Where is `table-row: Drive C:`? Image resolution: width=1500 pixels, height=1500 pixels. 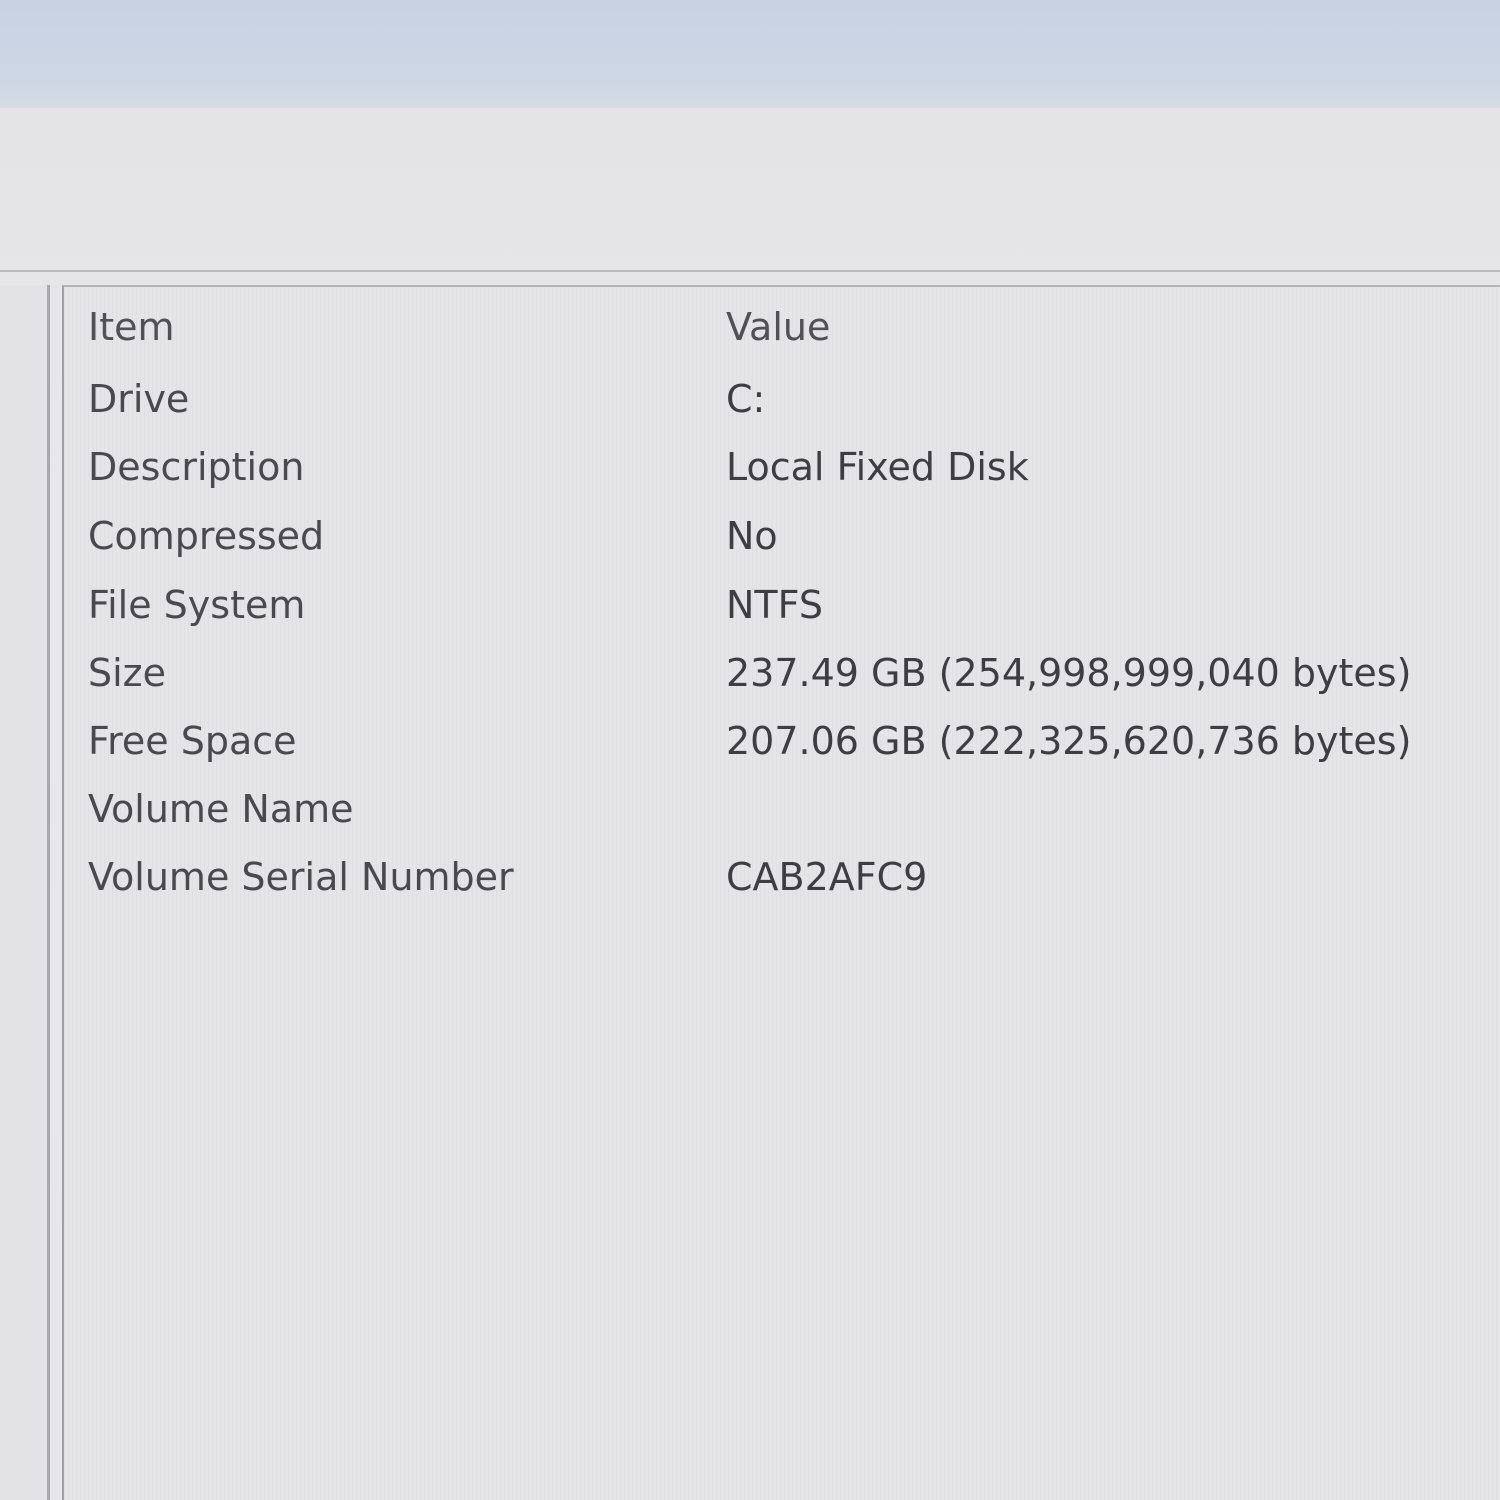
table-row: Drive C: is located at coordinates (764, 399).